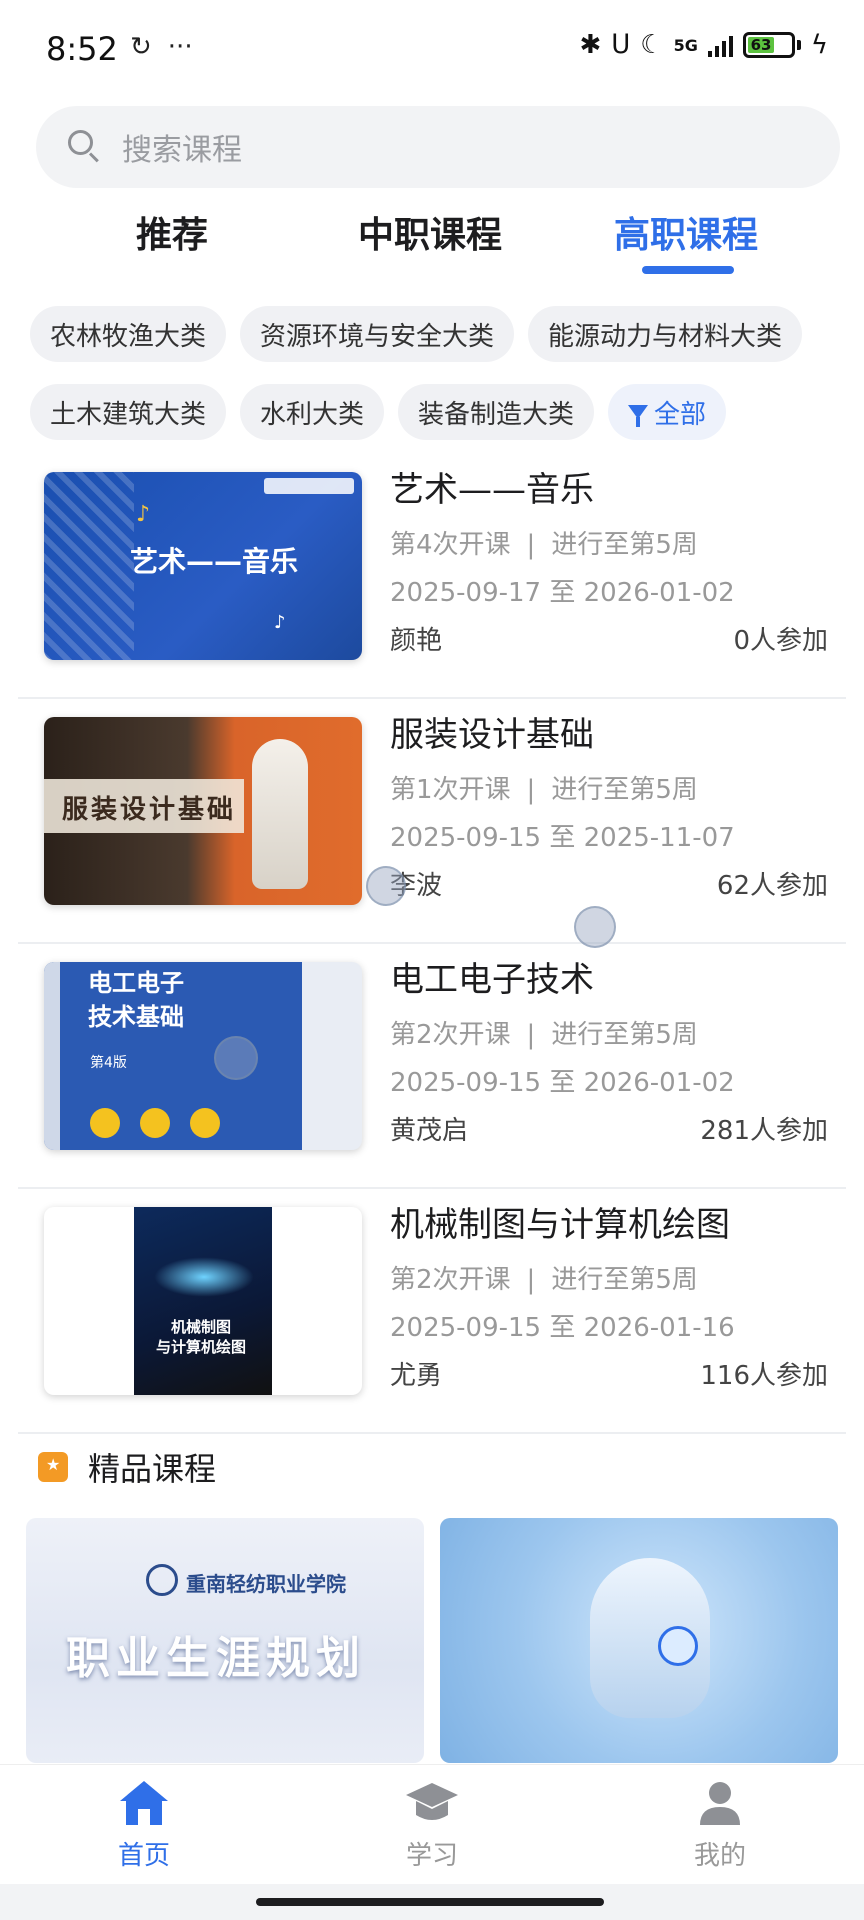  Describe the element at coordinates (432, 1801) in the screenshot. I see `graduation-cap-icon` at that location.